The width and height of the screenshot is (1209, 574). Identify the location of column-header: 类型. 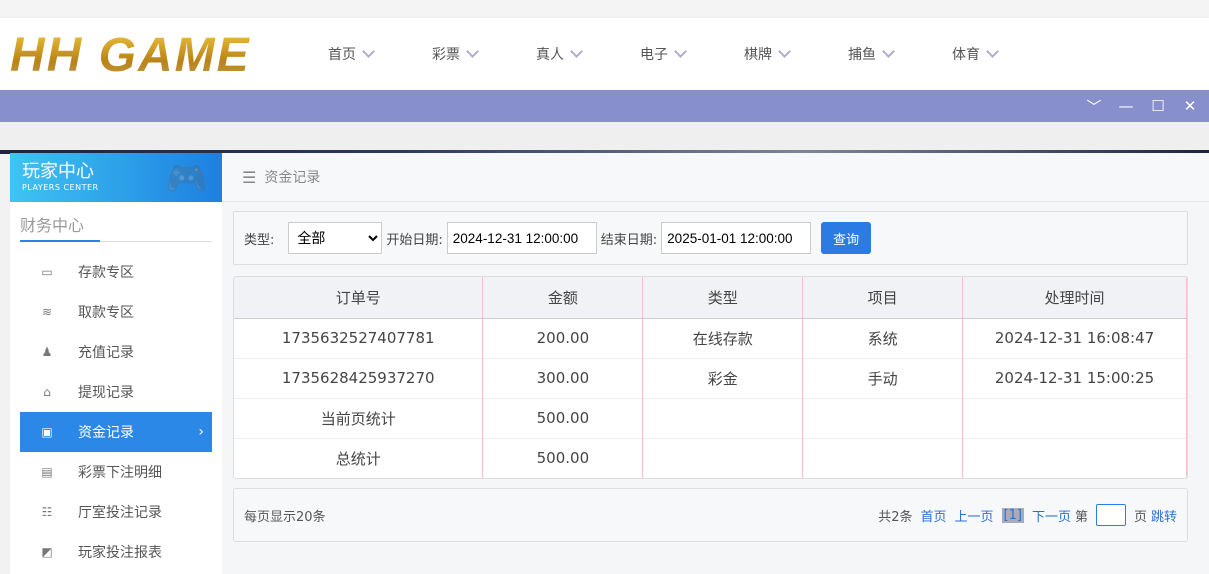
(723, 298).